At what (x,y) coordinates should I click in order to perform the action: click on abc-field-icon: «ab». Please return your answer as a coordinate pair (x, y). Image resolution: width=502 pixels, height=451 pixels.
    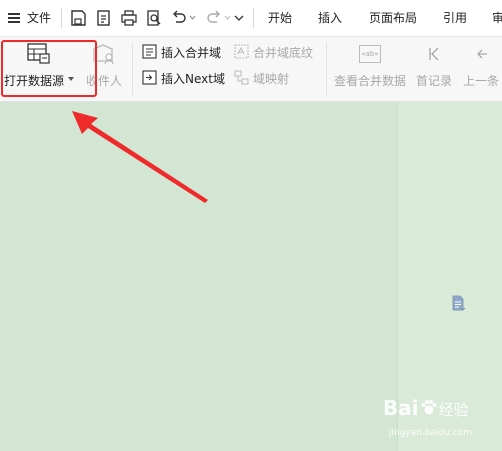
    Looking at the image, I should click on (370, 54).